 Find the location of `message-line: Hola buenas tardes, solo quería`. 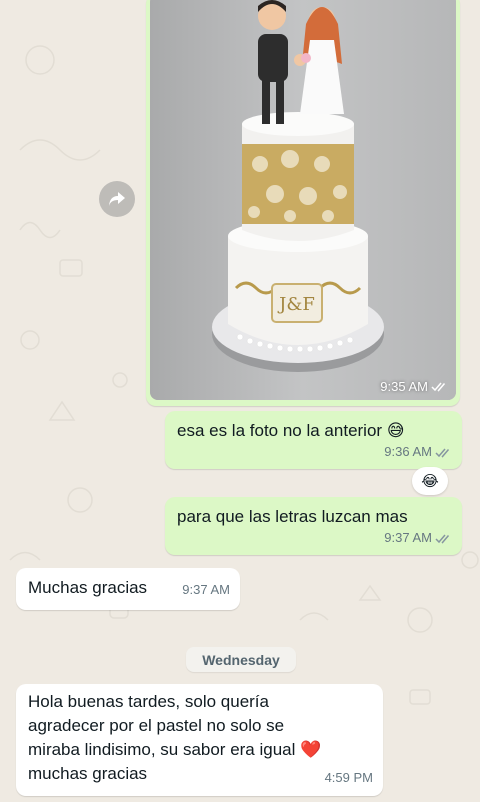

message-line: Hola buenas tardes, solo quería is located at coordinates (148, 701).